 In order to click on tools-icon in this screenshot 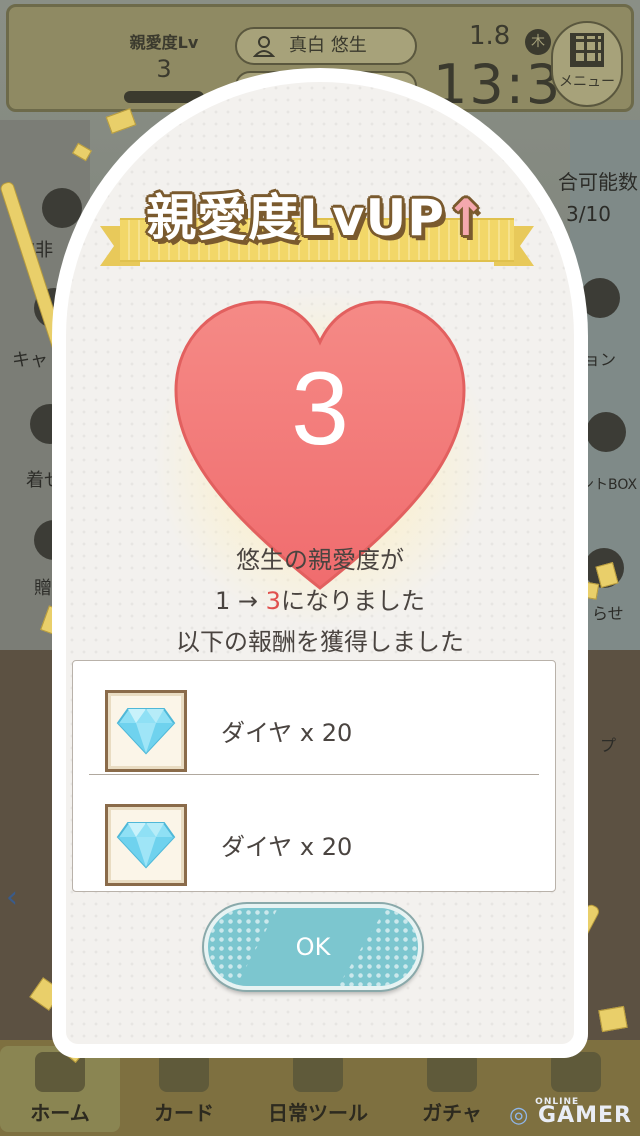, I will do `click(318, 1072)`.